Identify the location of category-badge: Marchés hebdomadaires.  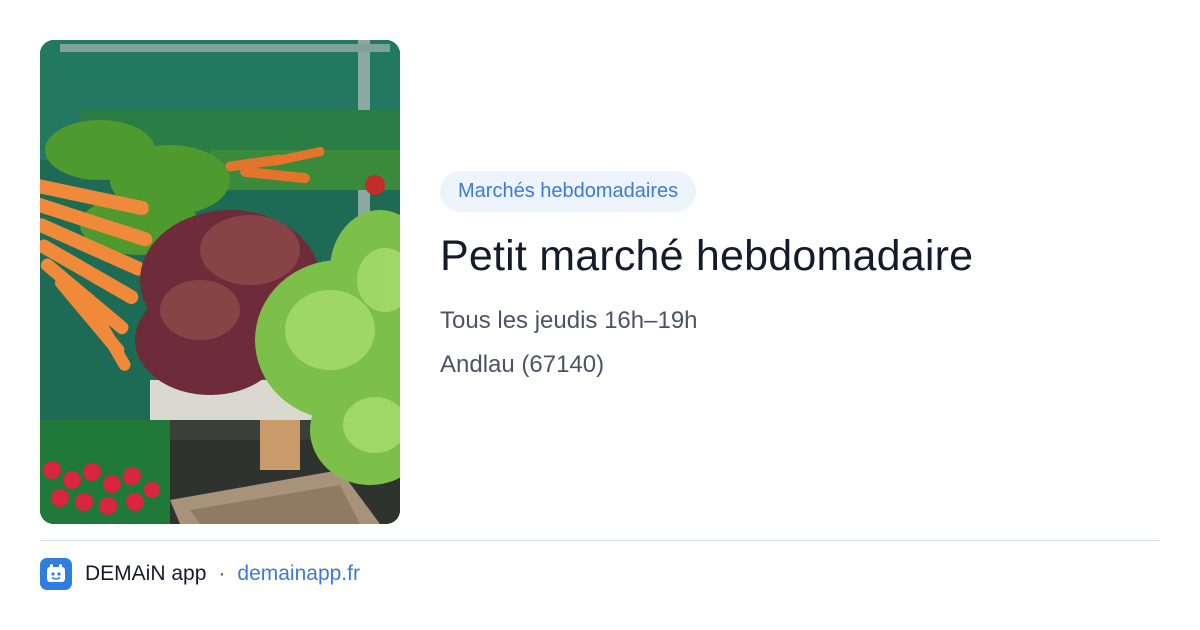
(568, 191).